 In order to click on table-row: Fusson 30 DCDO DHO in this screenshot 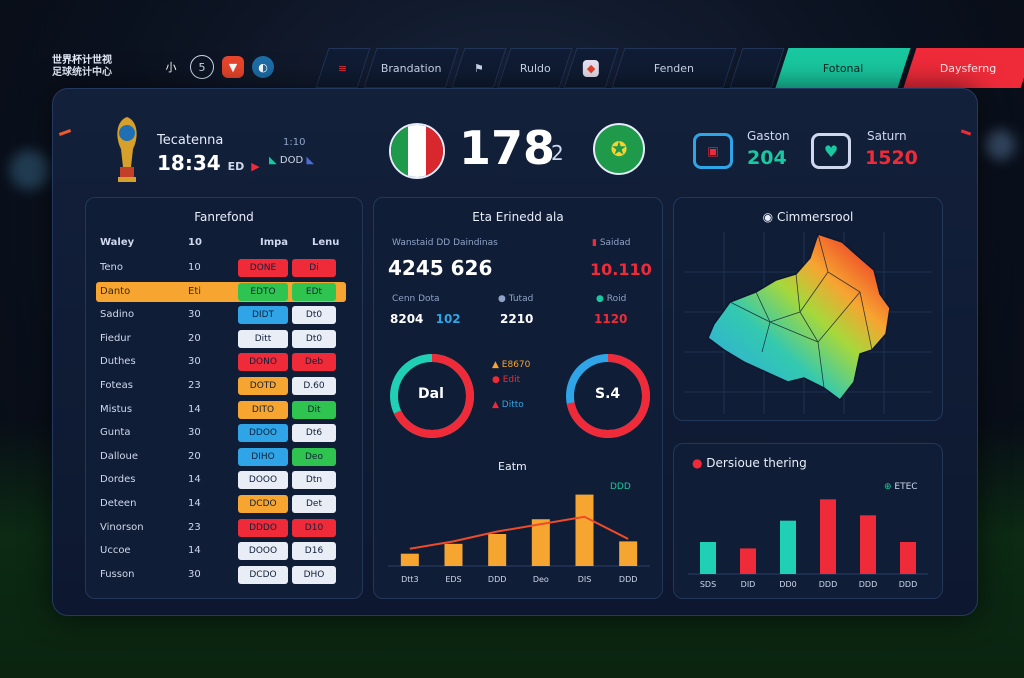, I will do `click(221, 575)`.